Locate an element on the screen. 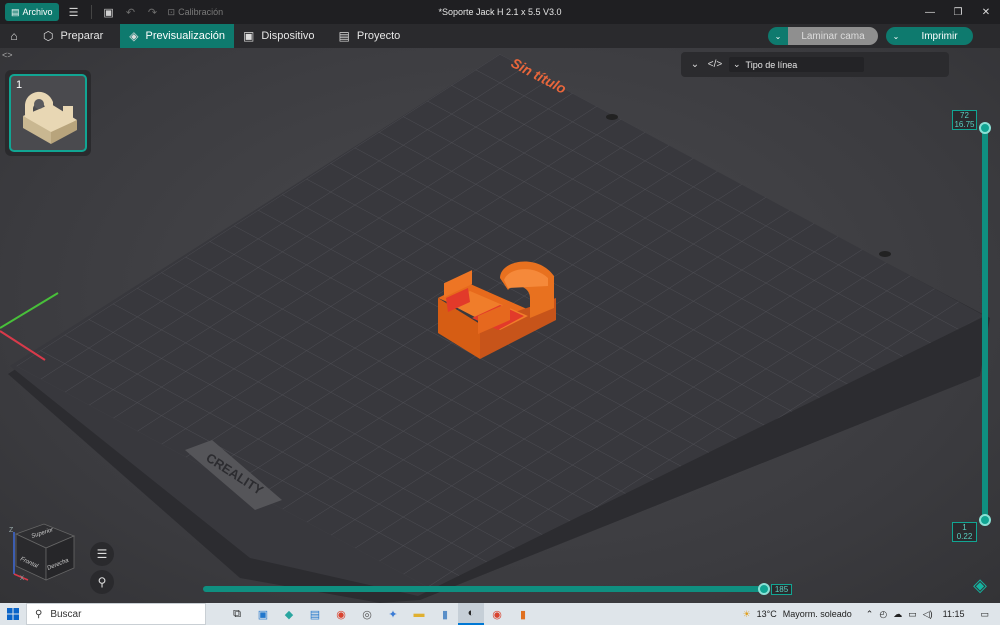 Image resolution: width=1000 pixels, height=625 pixels. folder-icon: ▬ is located at coordinates (419, 614).